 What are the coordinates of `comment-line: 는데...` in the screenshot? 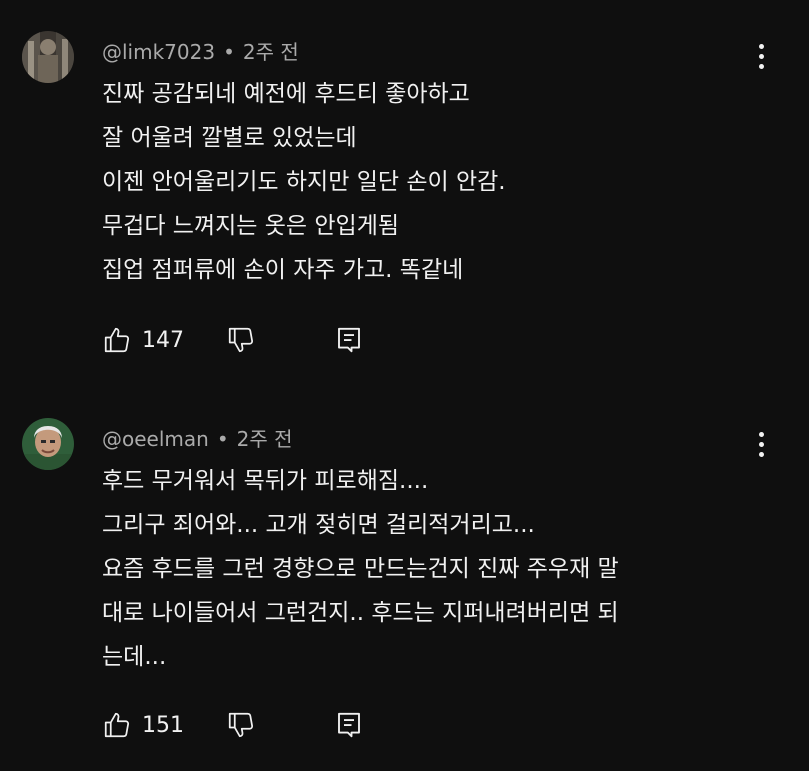 It's located at (134, 657).